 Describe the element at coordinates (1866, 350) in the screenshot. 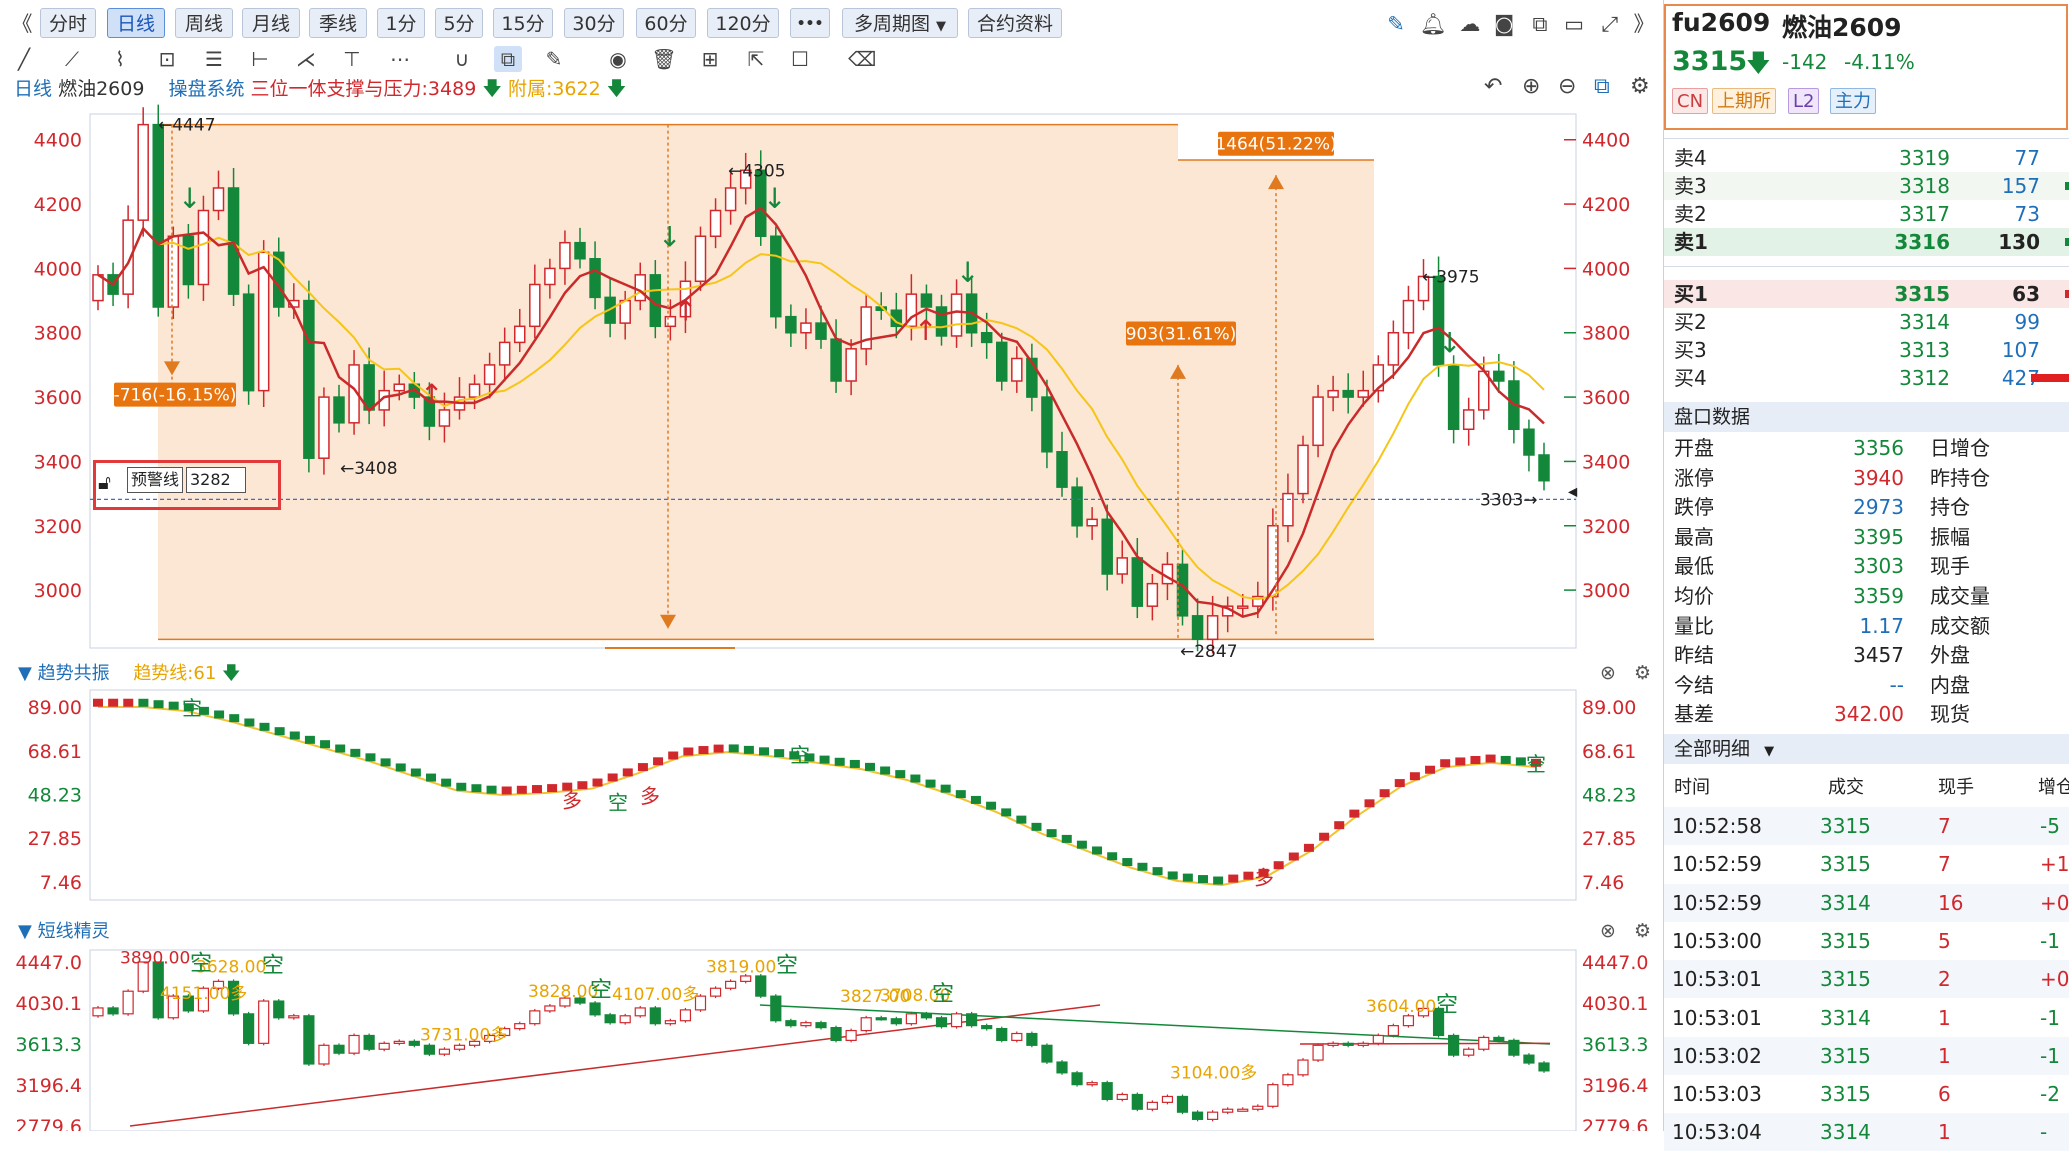

I see `bid-level-3: 买3 3313 107` at that location.